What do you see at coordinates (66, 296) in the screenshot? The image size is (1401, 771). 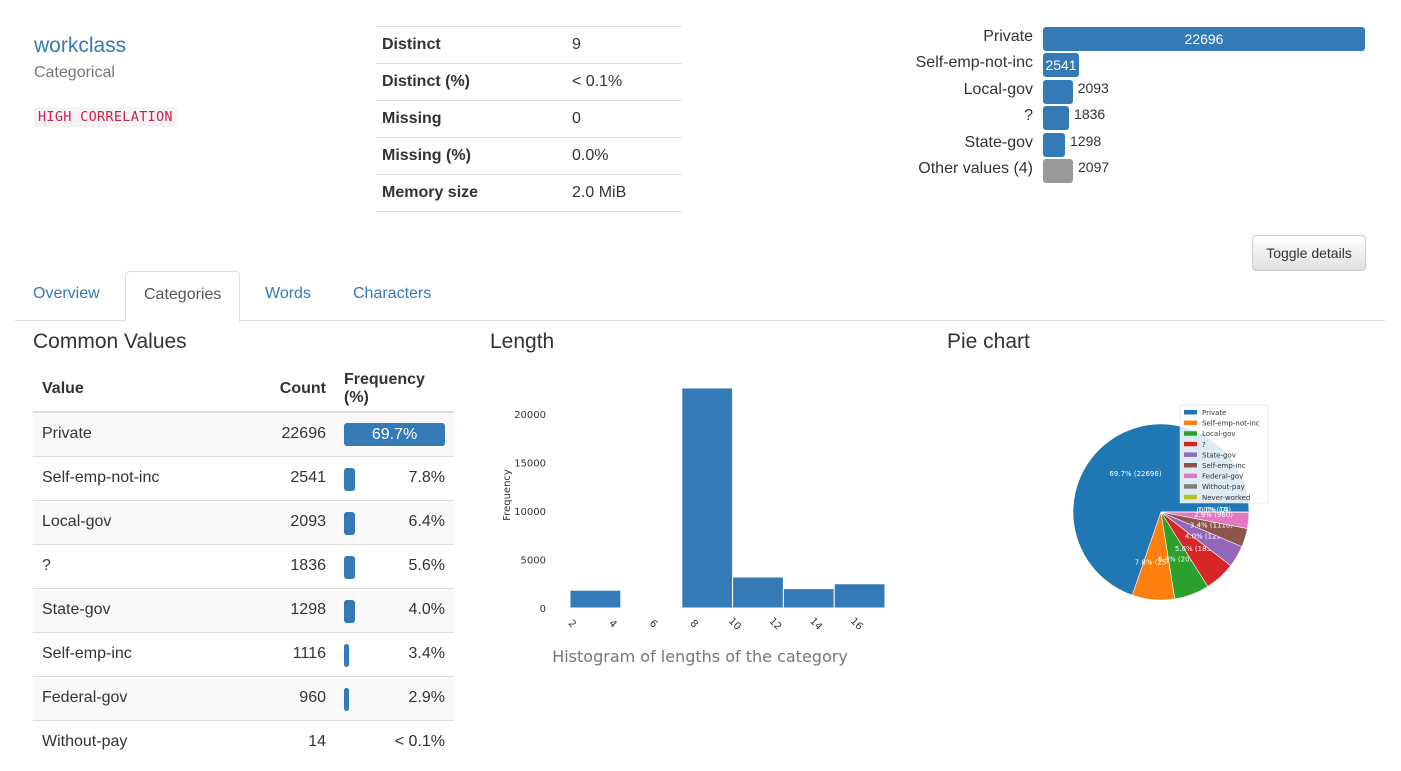 I see `tab-overview: Overview` at bounding box center [66, 296].